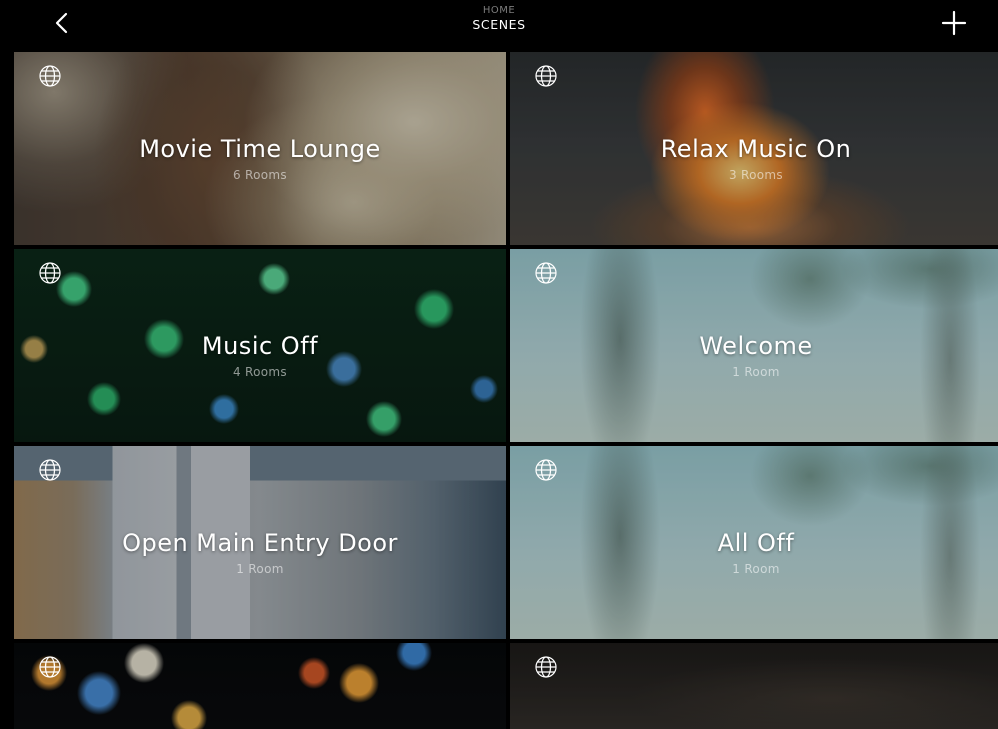 The height and width of the screenshot is (729, 998). I want to click on scene-room-count: 3 Rooms, so click(756, 175).